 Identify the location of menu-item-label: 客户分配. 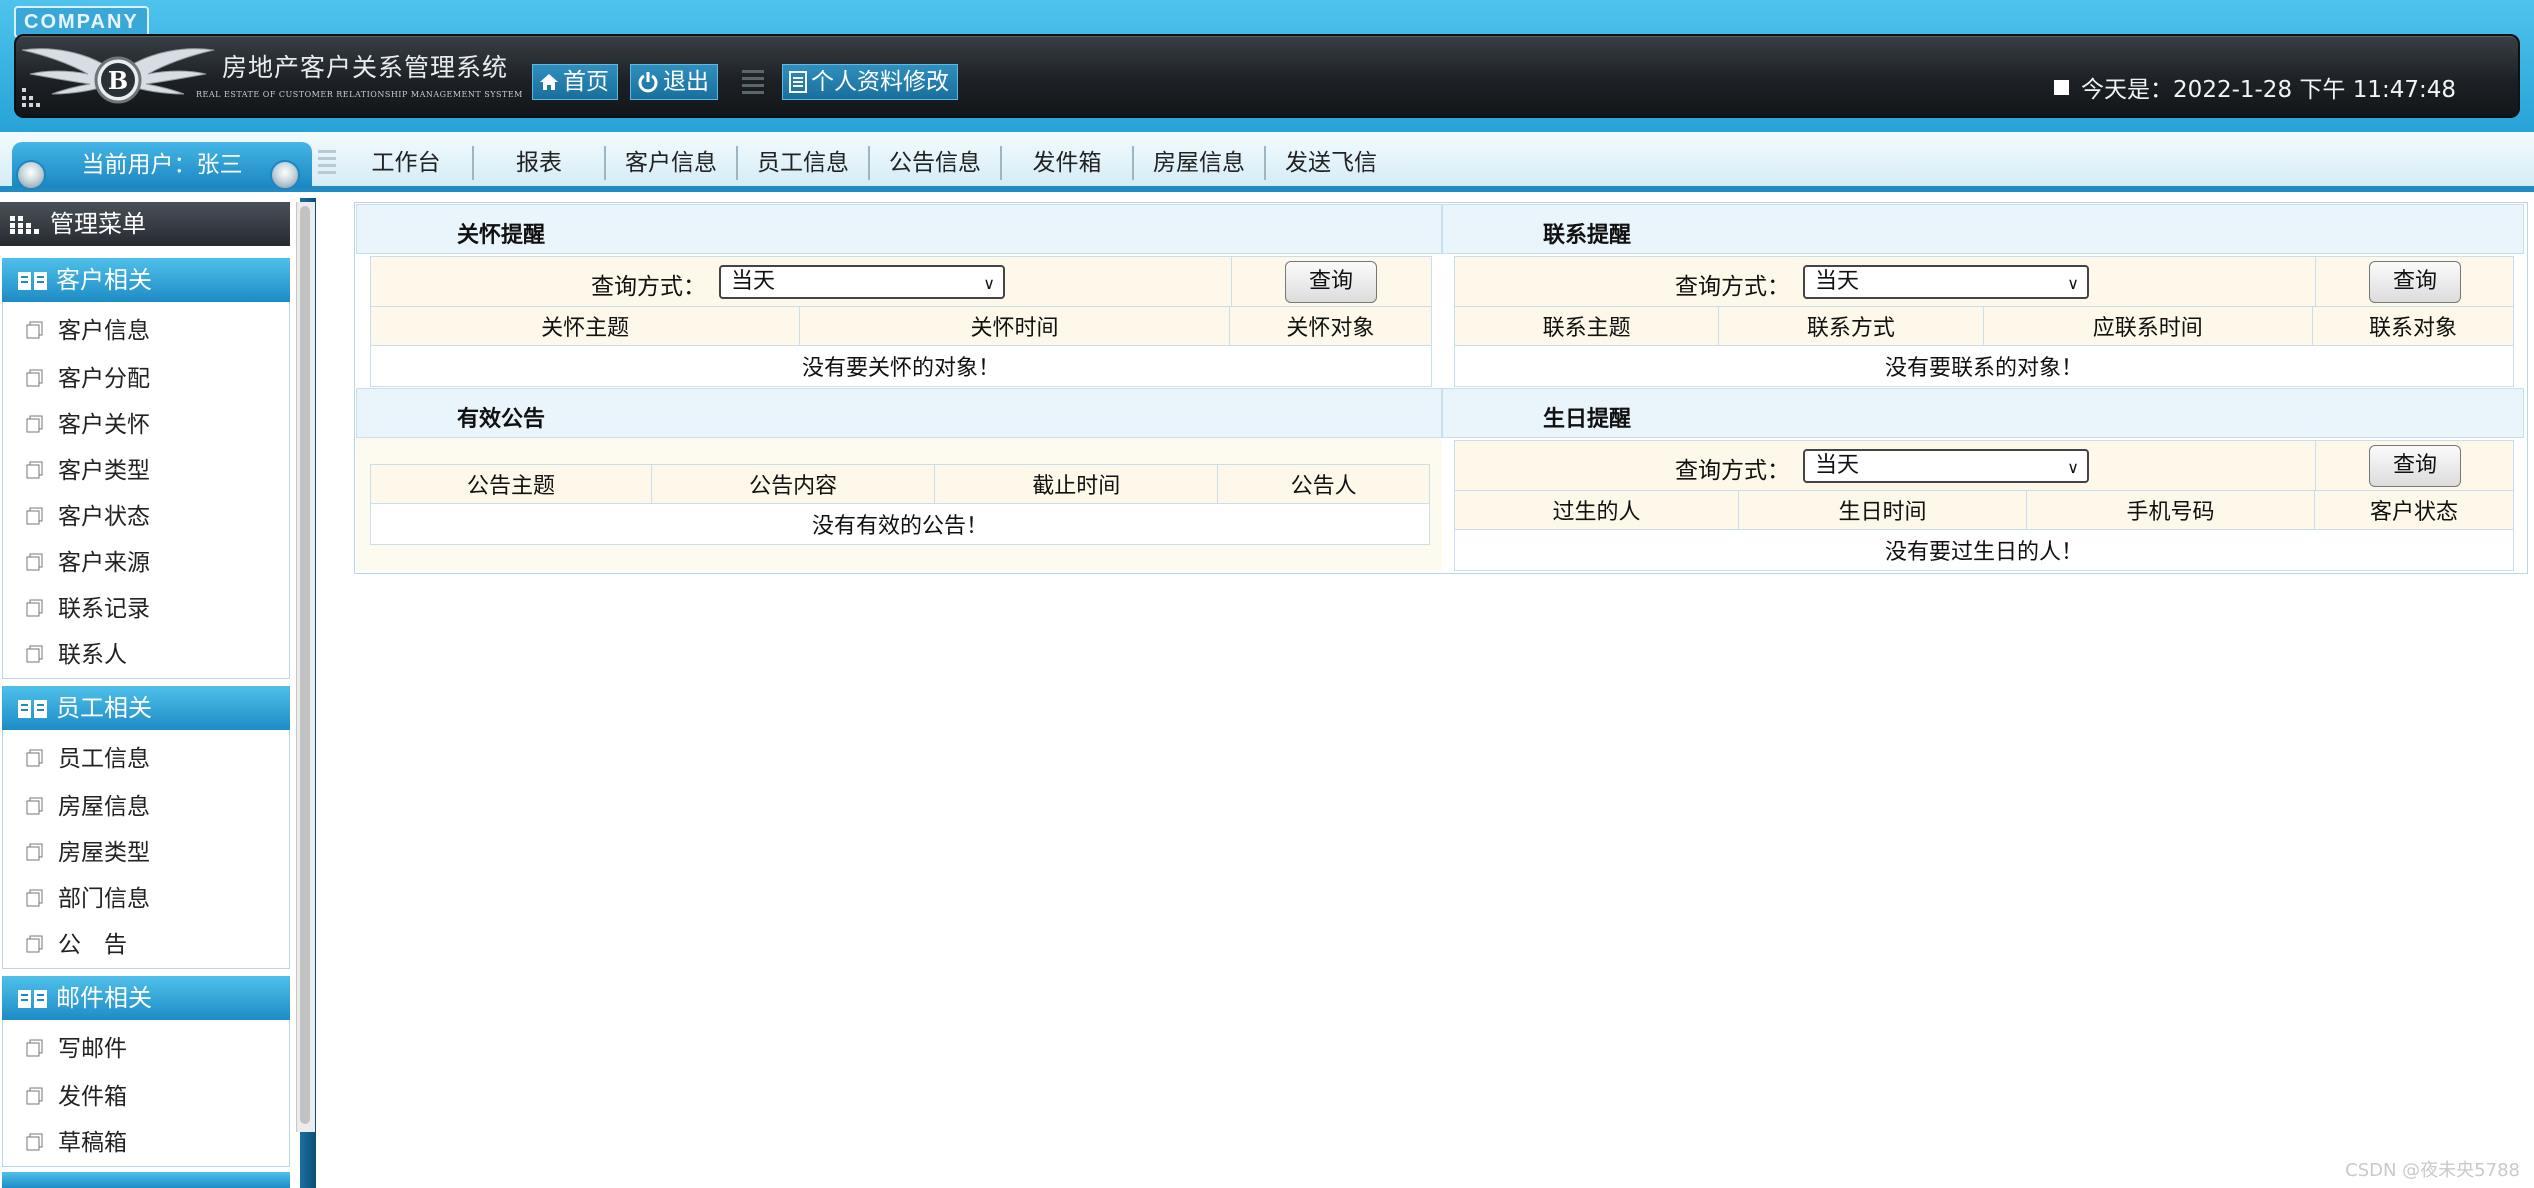
(104, 379).